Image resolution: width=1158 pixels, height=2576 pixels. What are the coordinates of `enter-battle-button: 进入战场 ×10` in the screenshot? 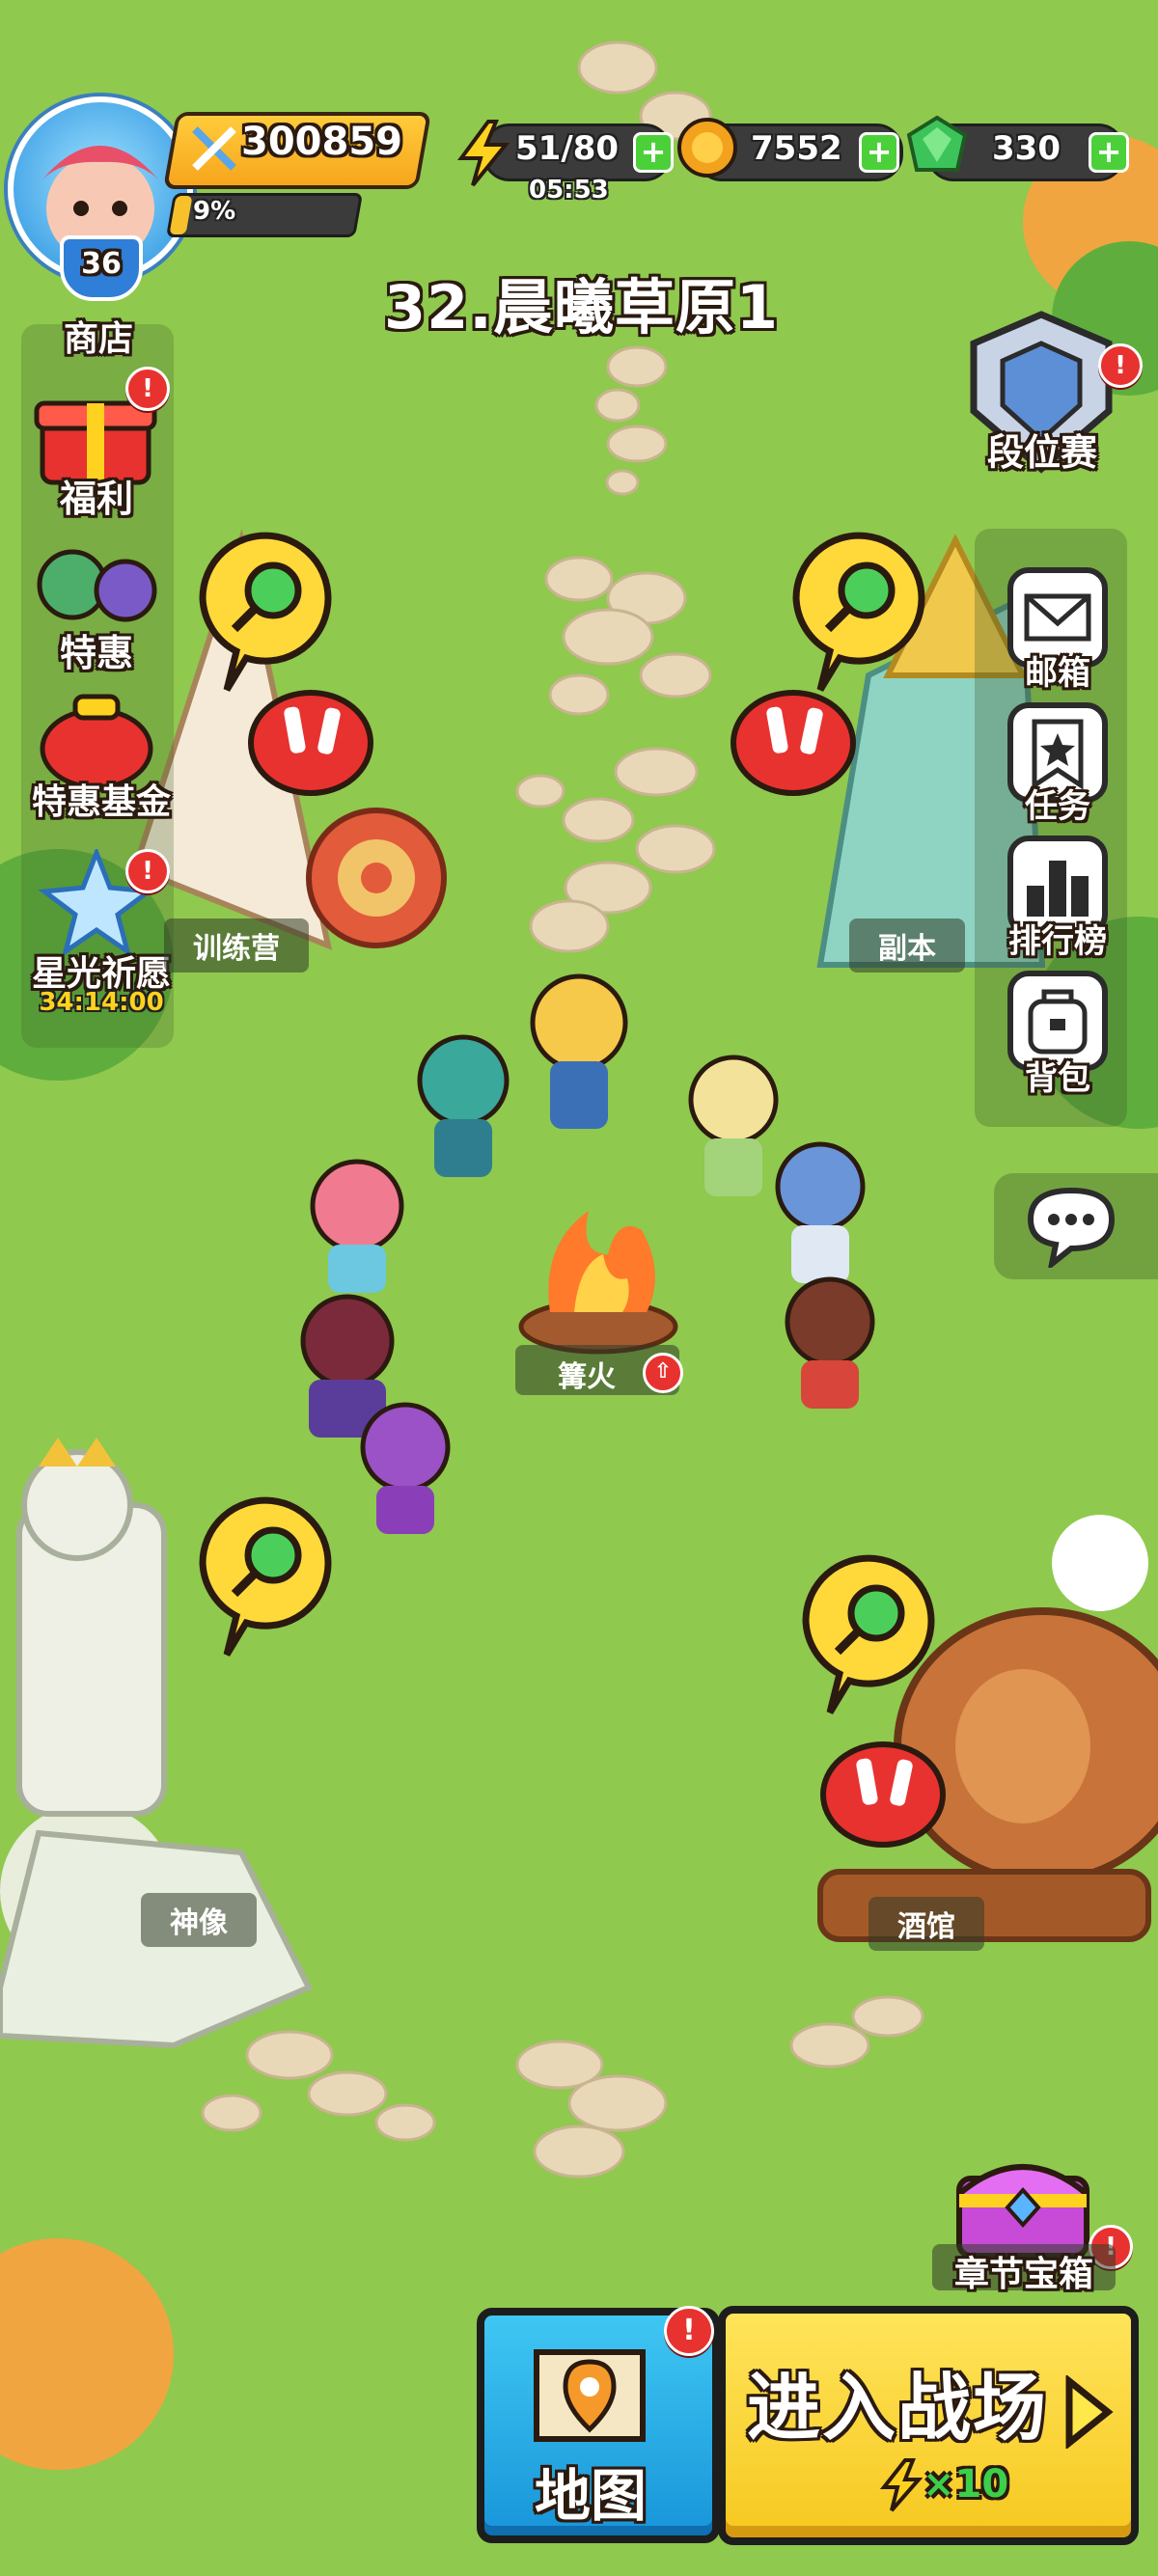 It's located at (928, 2426).